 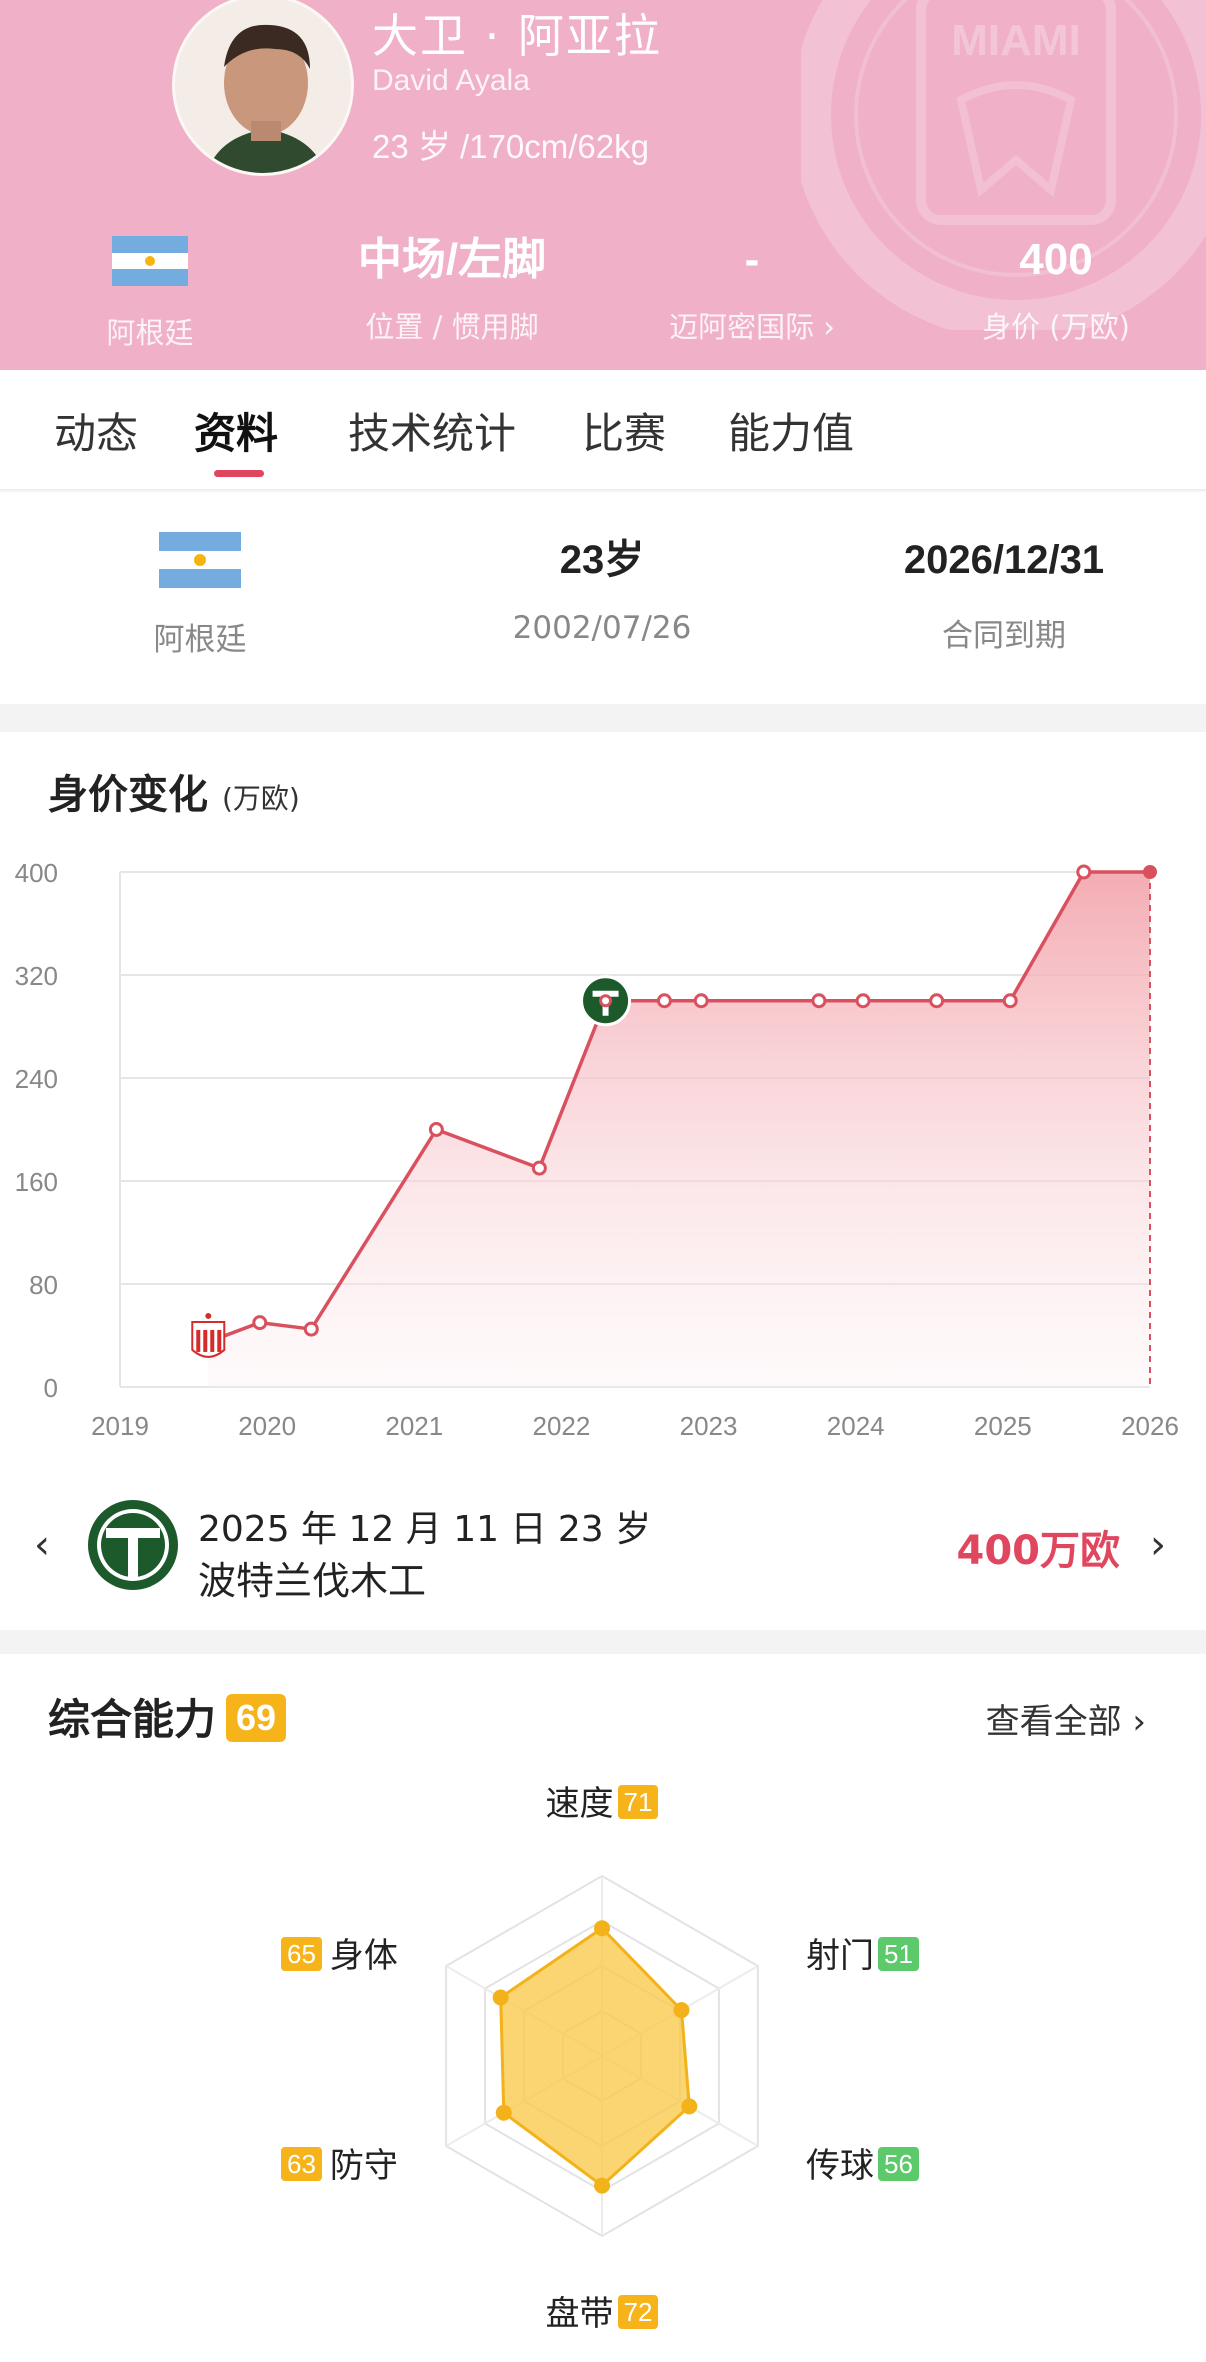 What do you see at coordinates (36, 873) in the screenshot?
I see `y-tick-label: 400` at bounding box center [36, 873].